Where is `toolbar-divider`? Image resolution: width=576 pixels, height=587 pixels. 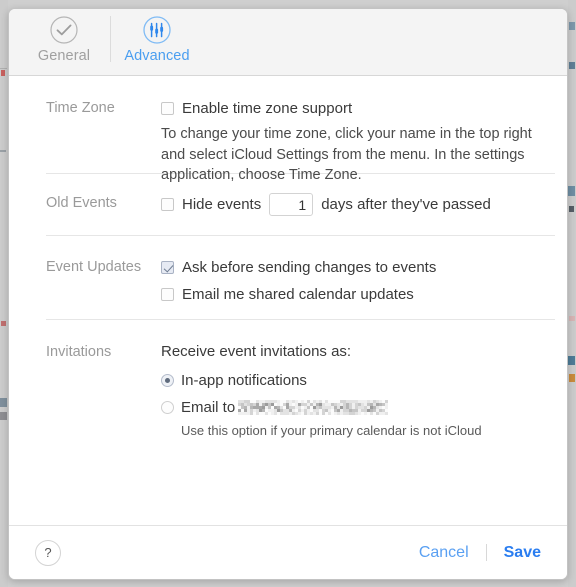 toolbar-divider is located at coordinates (110, 39).